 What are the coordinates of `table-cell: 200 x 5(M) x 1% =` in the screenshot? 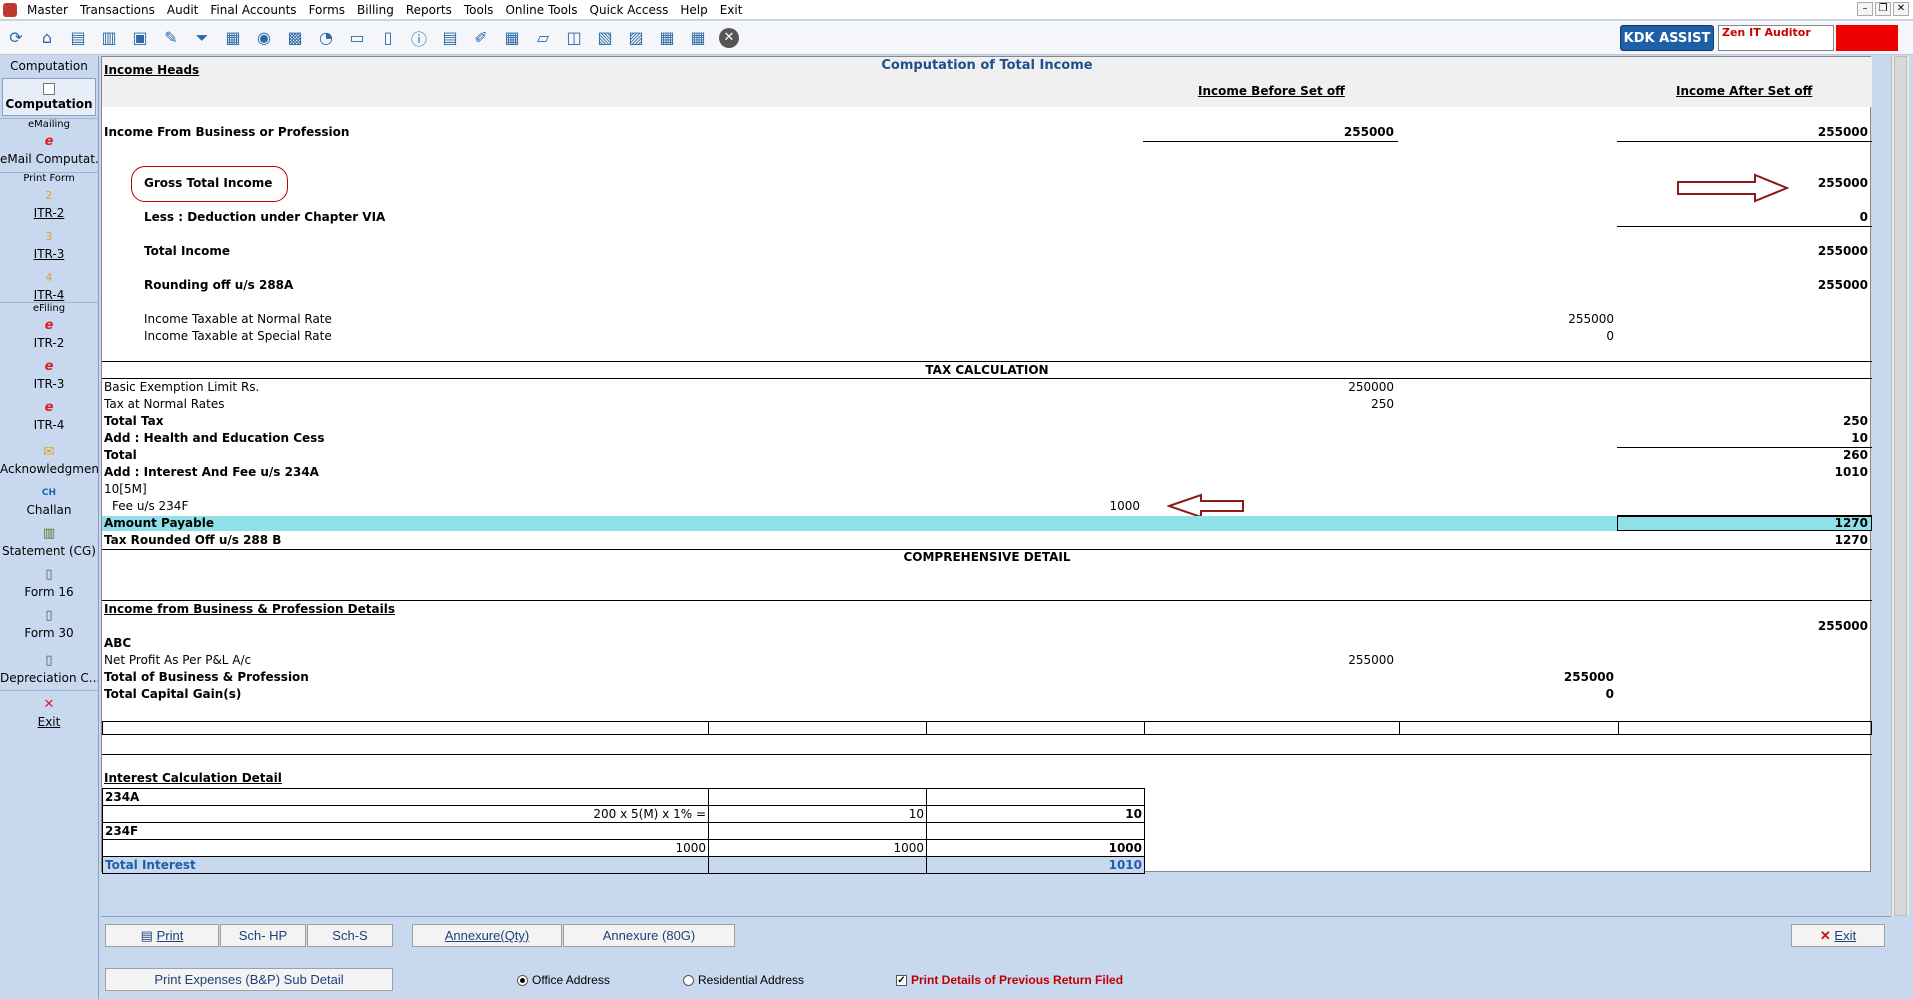 It's located at (405, 814).